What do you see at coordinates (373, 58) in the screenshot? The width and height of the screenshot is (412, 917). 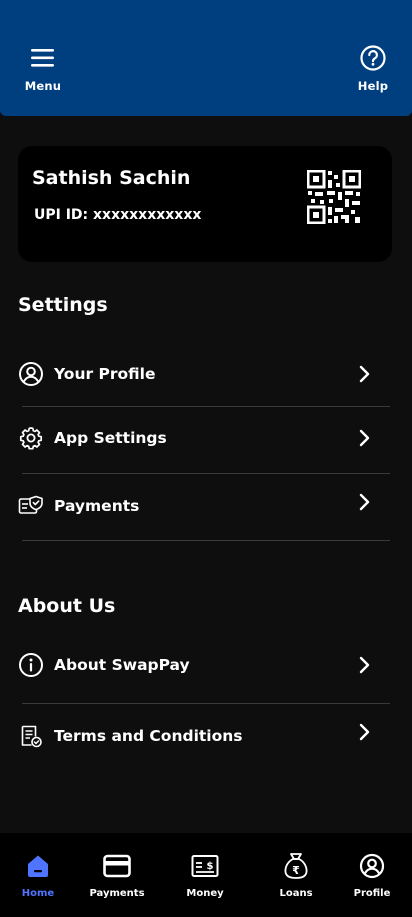 I see `question-circle-icon` at bounding box center [373, 58].